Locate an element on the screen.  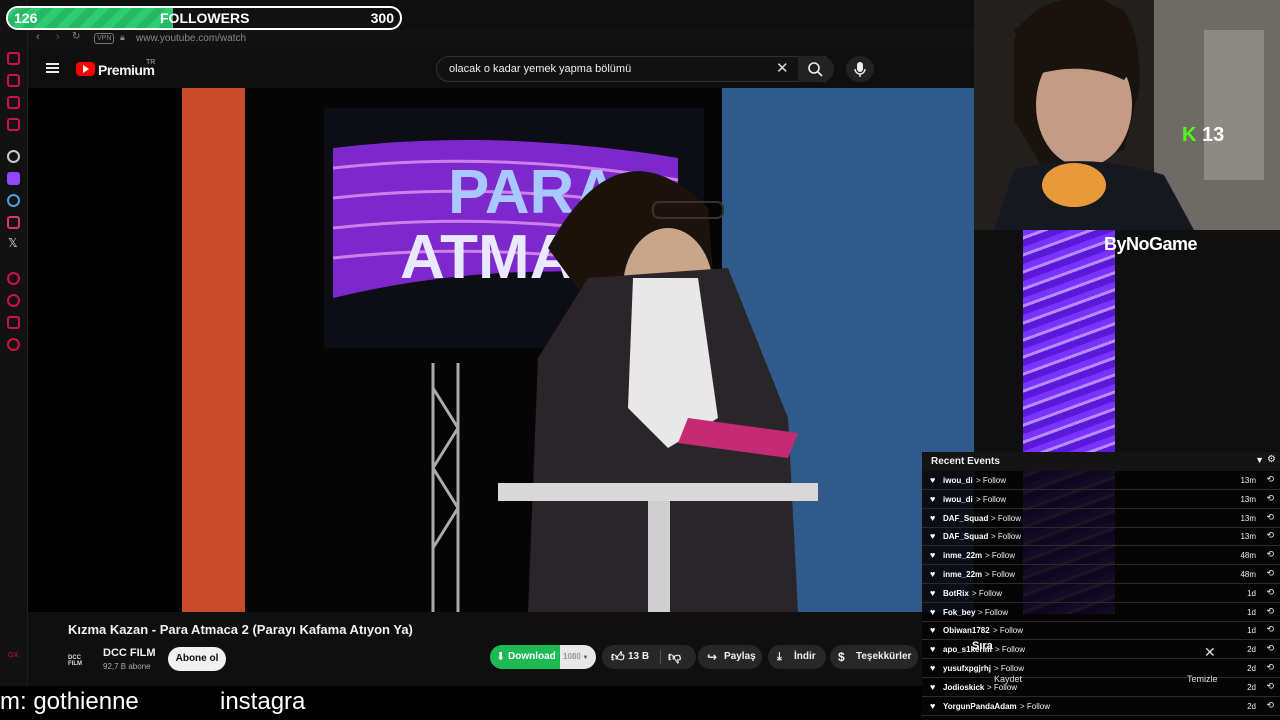
like-dislike-group: 👍︎ 13 B 👎︎ is located at coordinates (649, 657).